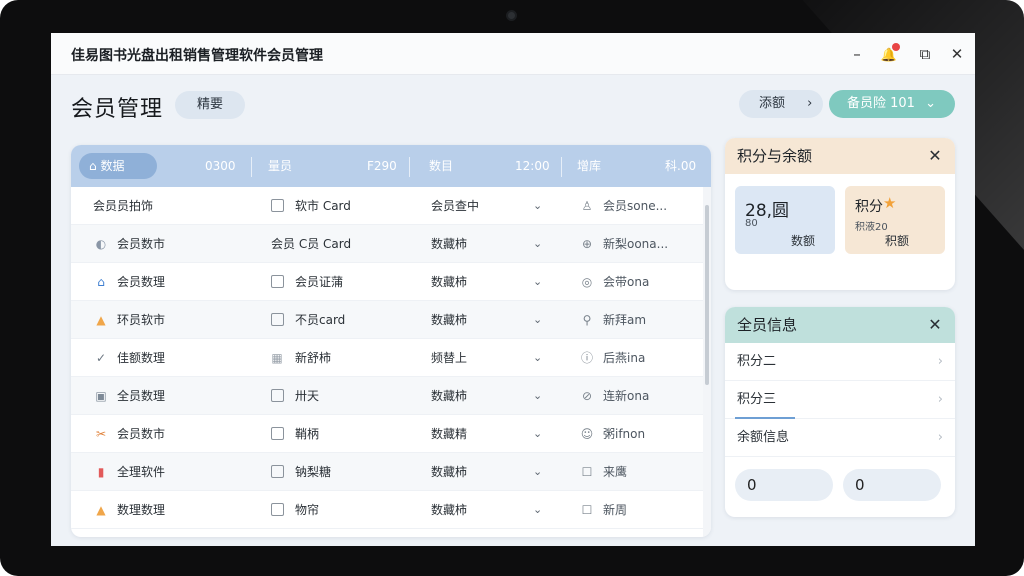 The image size is (1024, 576). Describe the element at coordinates (840, 362) in the screenshot. I see `info-item: 积分二 ›` at that location.